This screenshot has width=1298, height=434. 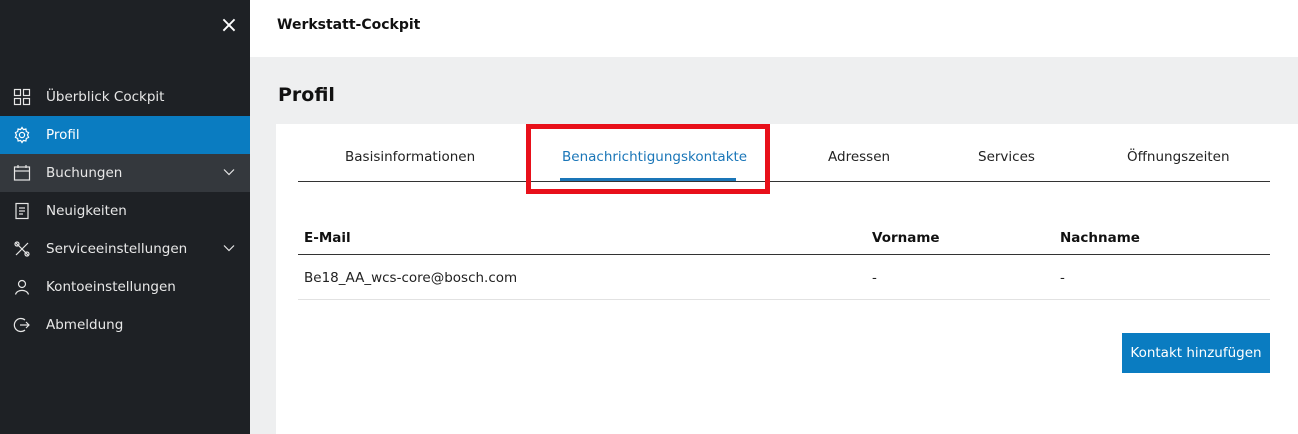 I want to click on sidebar-item-label: Überblick Cockpit, so click(x=105, y=97).